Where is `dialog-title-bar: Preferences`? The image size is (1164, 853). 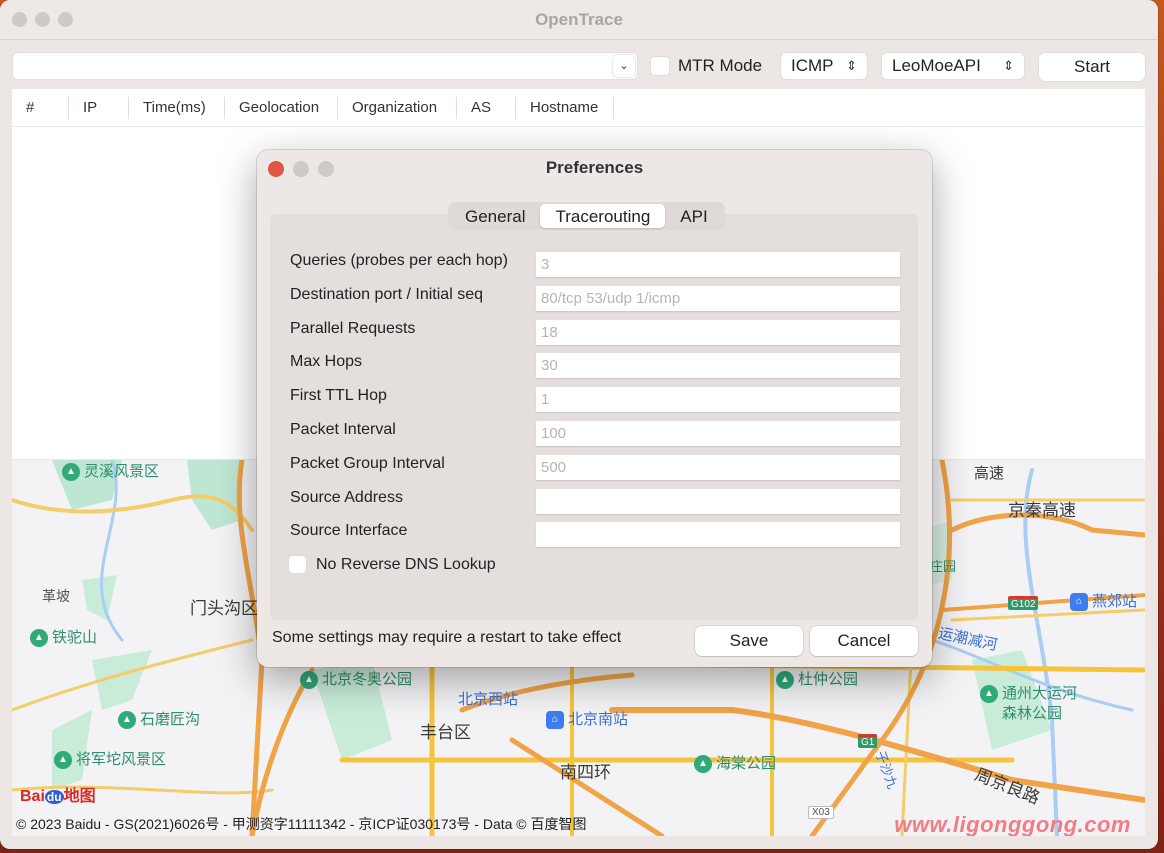
dialog-title-bar: Preferences is located at coordinates (594, 169).